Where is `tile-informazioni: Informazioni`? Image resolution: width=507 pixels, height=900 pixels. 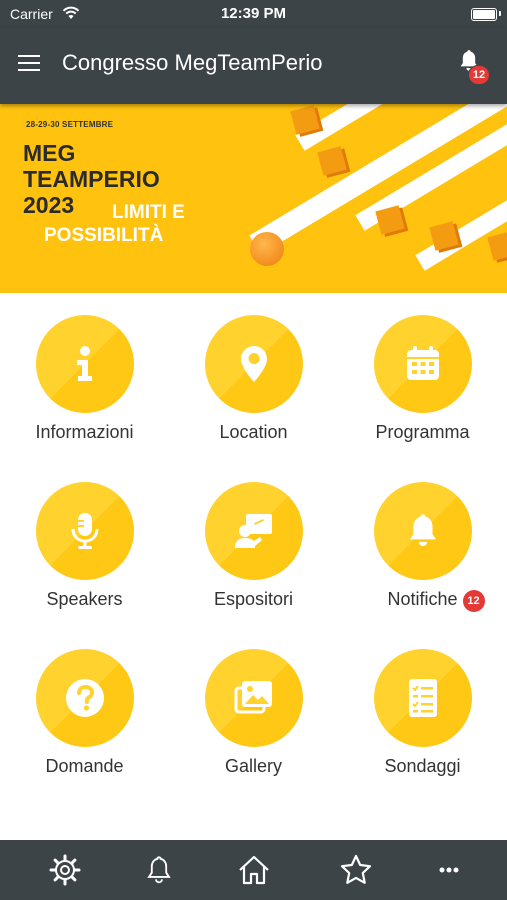
tile-informazioni: Informazioni is located at coordinates (84, 379).